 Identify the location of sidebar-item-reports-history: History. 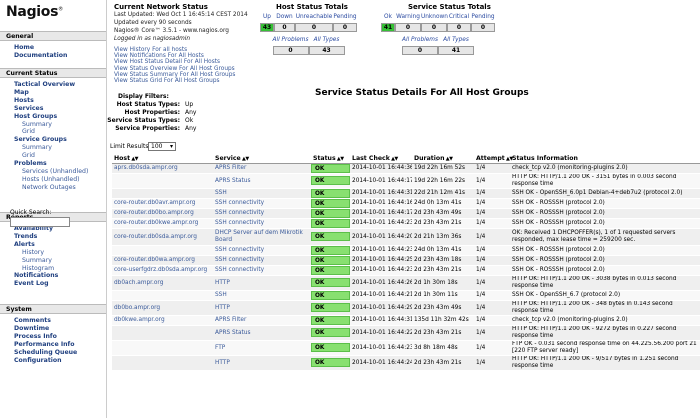
(33, 252).